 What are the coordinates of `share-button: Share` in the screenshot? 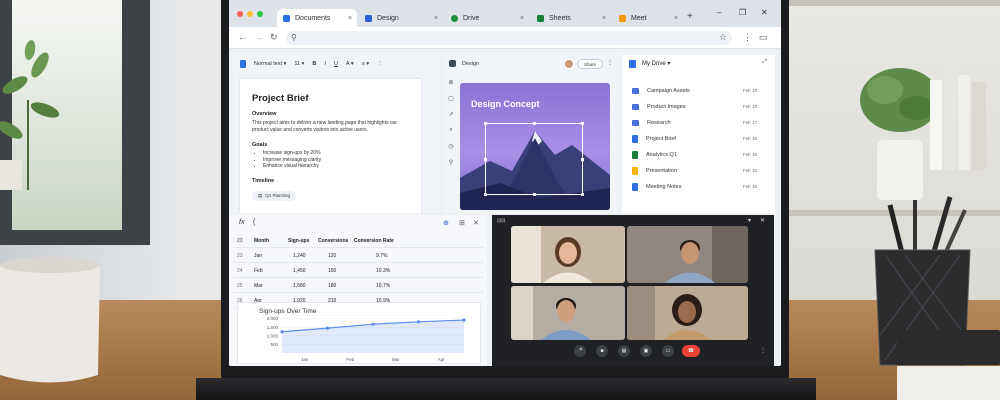 It's located at (590, 64).